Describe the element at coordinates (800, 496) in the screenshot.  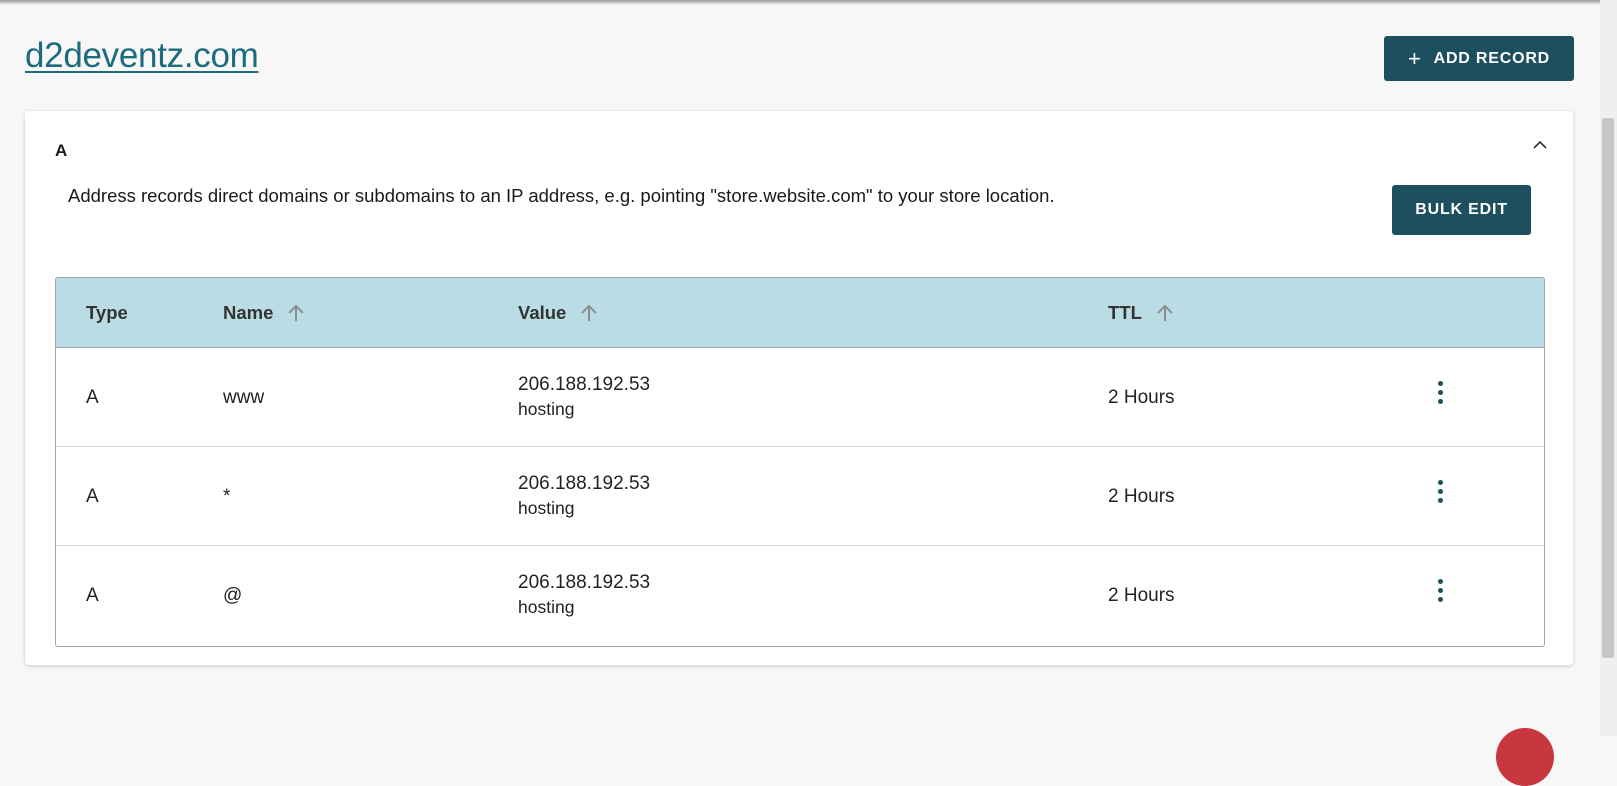
I see `table-row: A * 206.188.192.53 hosting 2 Hours` at that location.